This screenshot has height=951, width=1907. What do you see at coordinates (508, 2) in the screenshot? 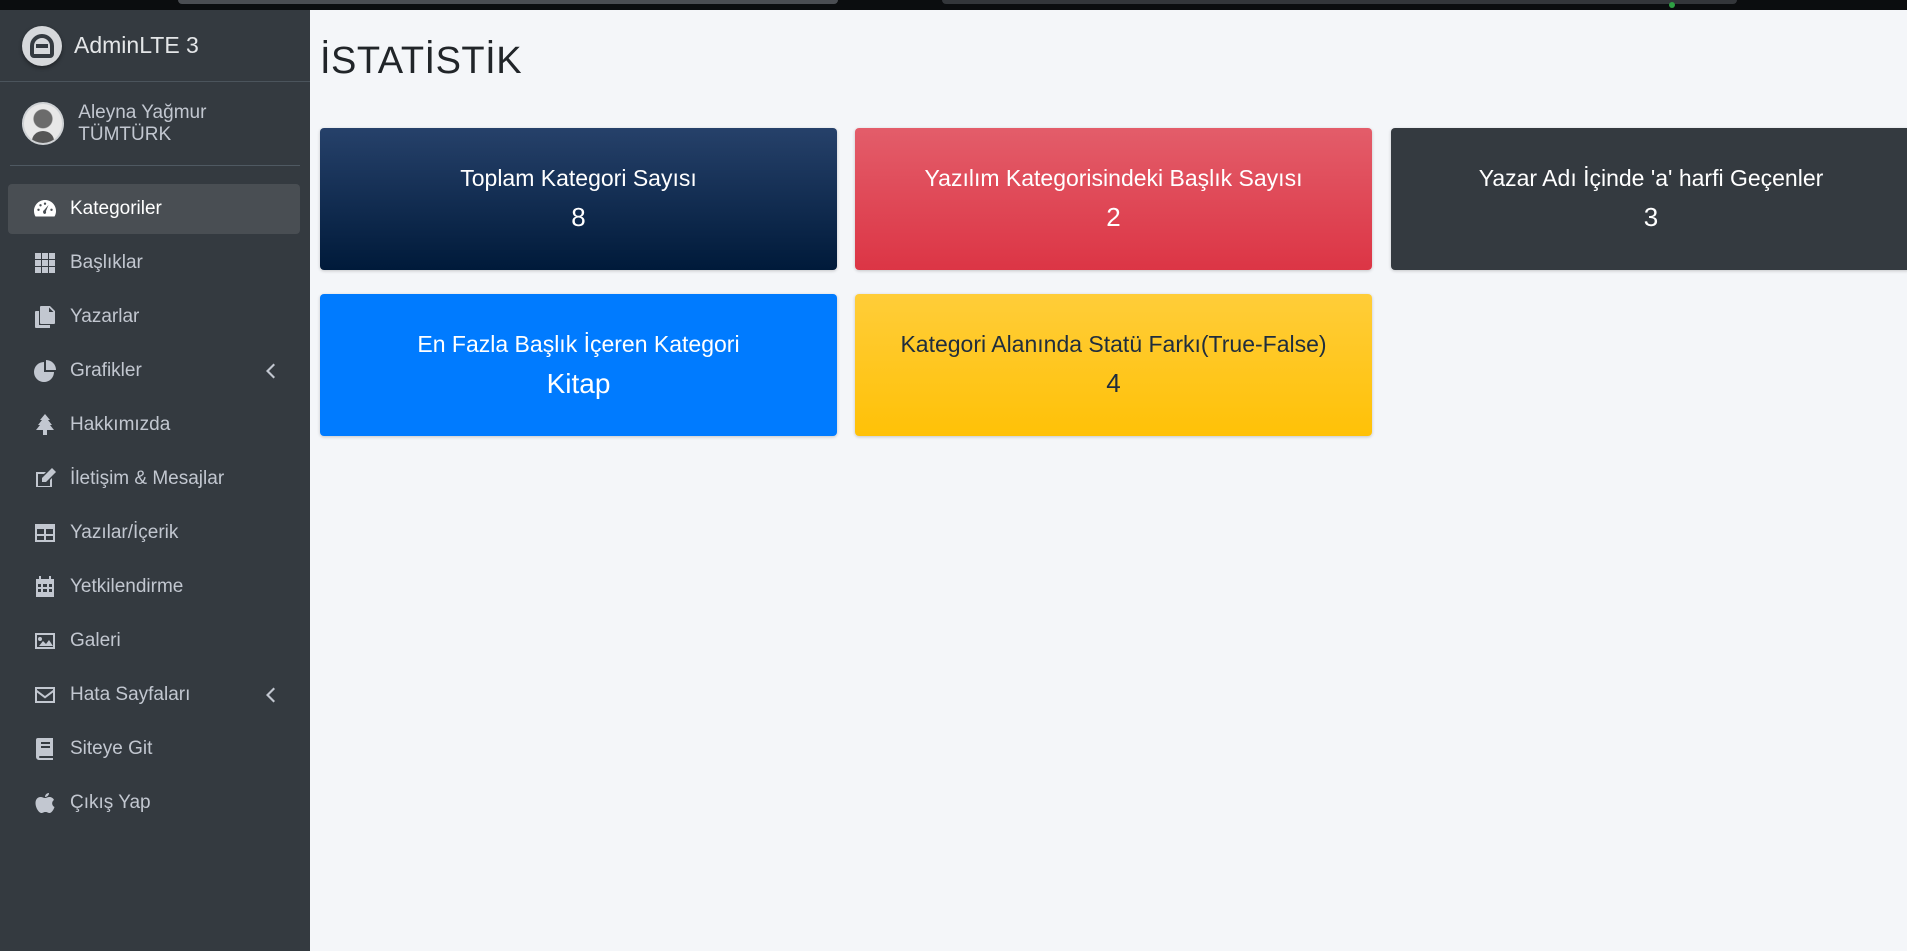
I see `browser-tab-bar` at bounding box center [508, 2].